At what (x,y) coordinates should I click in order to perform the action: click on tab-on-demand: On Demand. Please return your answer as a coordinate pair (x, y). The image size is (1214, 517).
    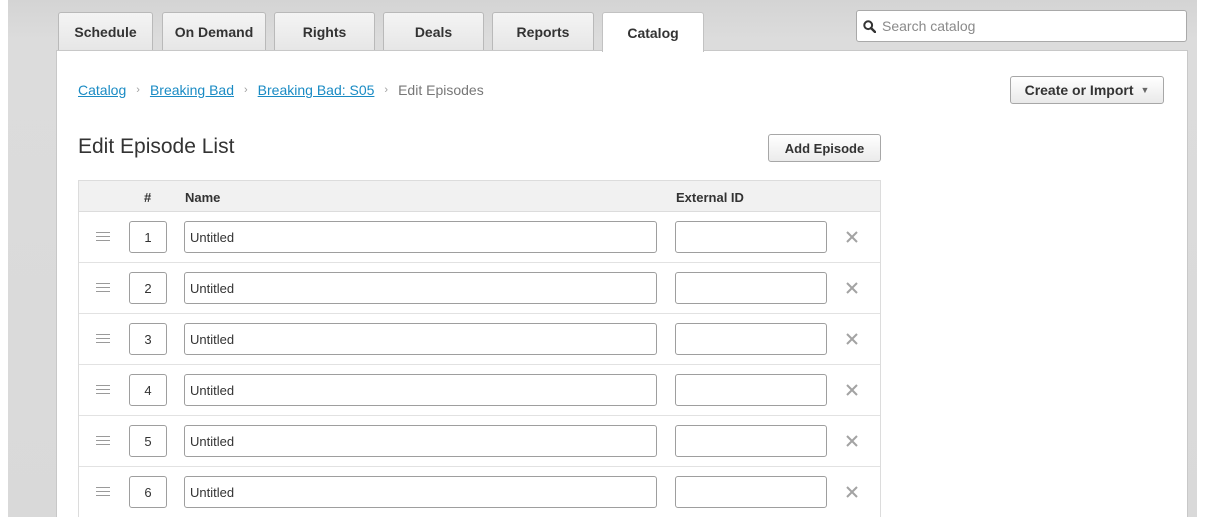
    Looking at the image, I should click on (214, 31).